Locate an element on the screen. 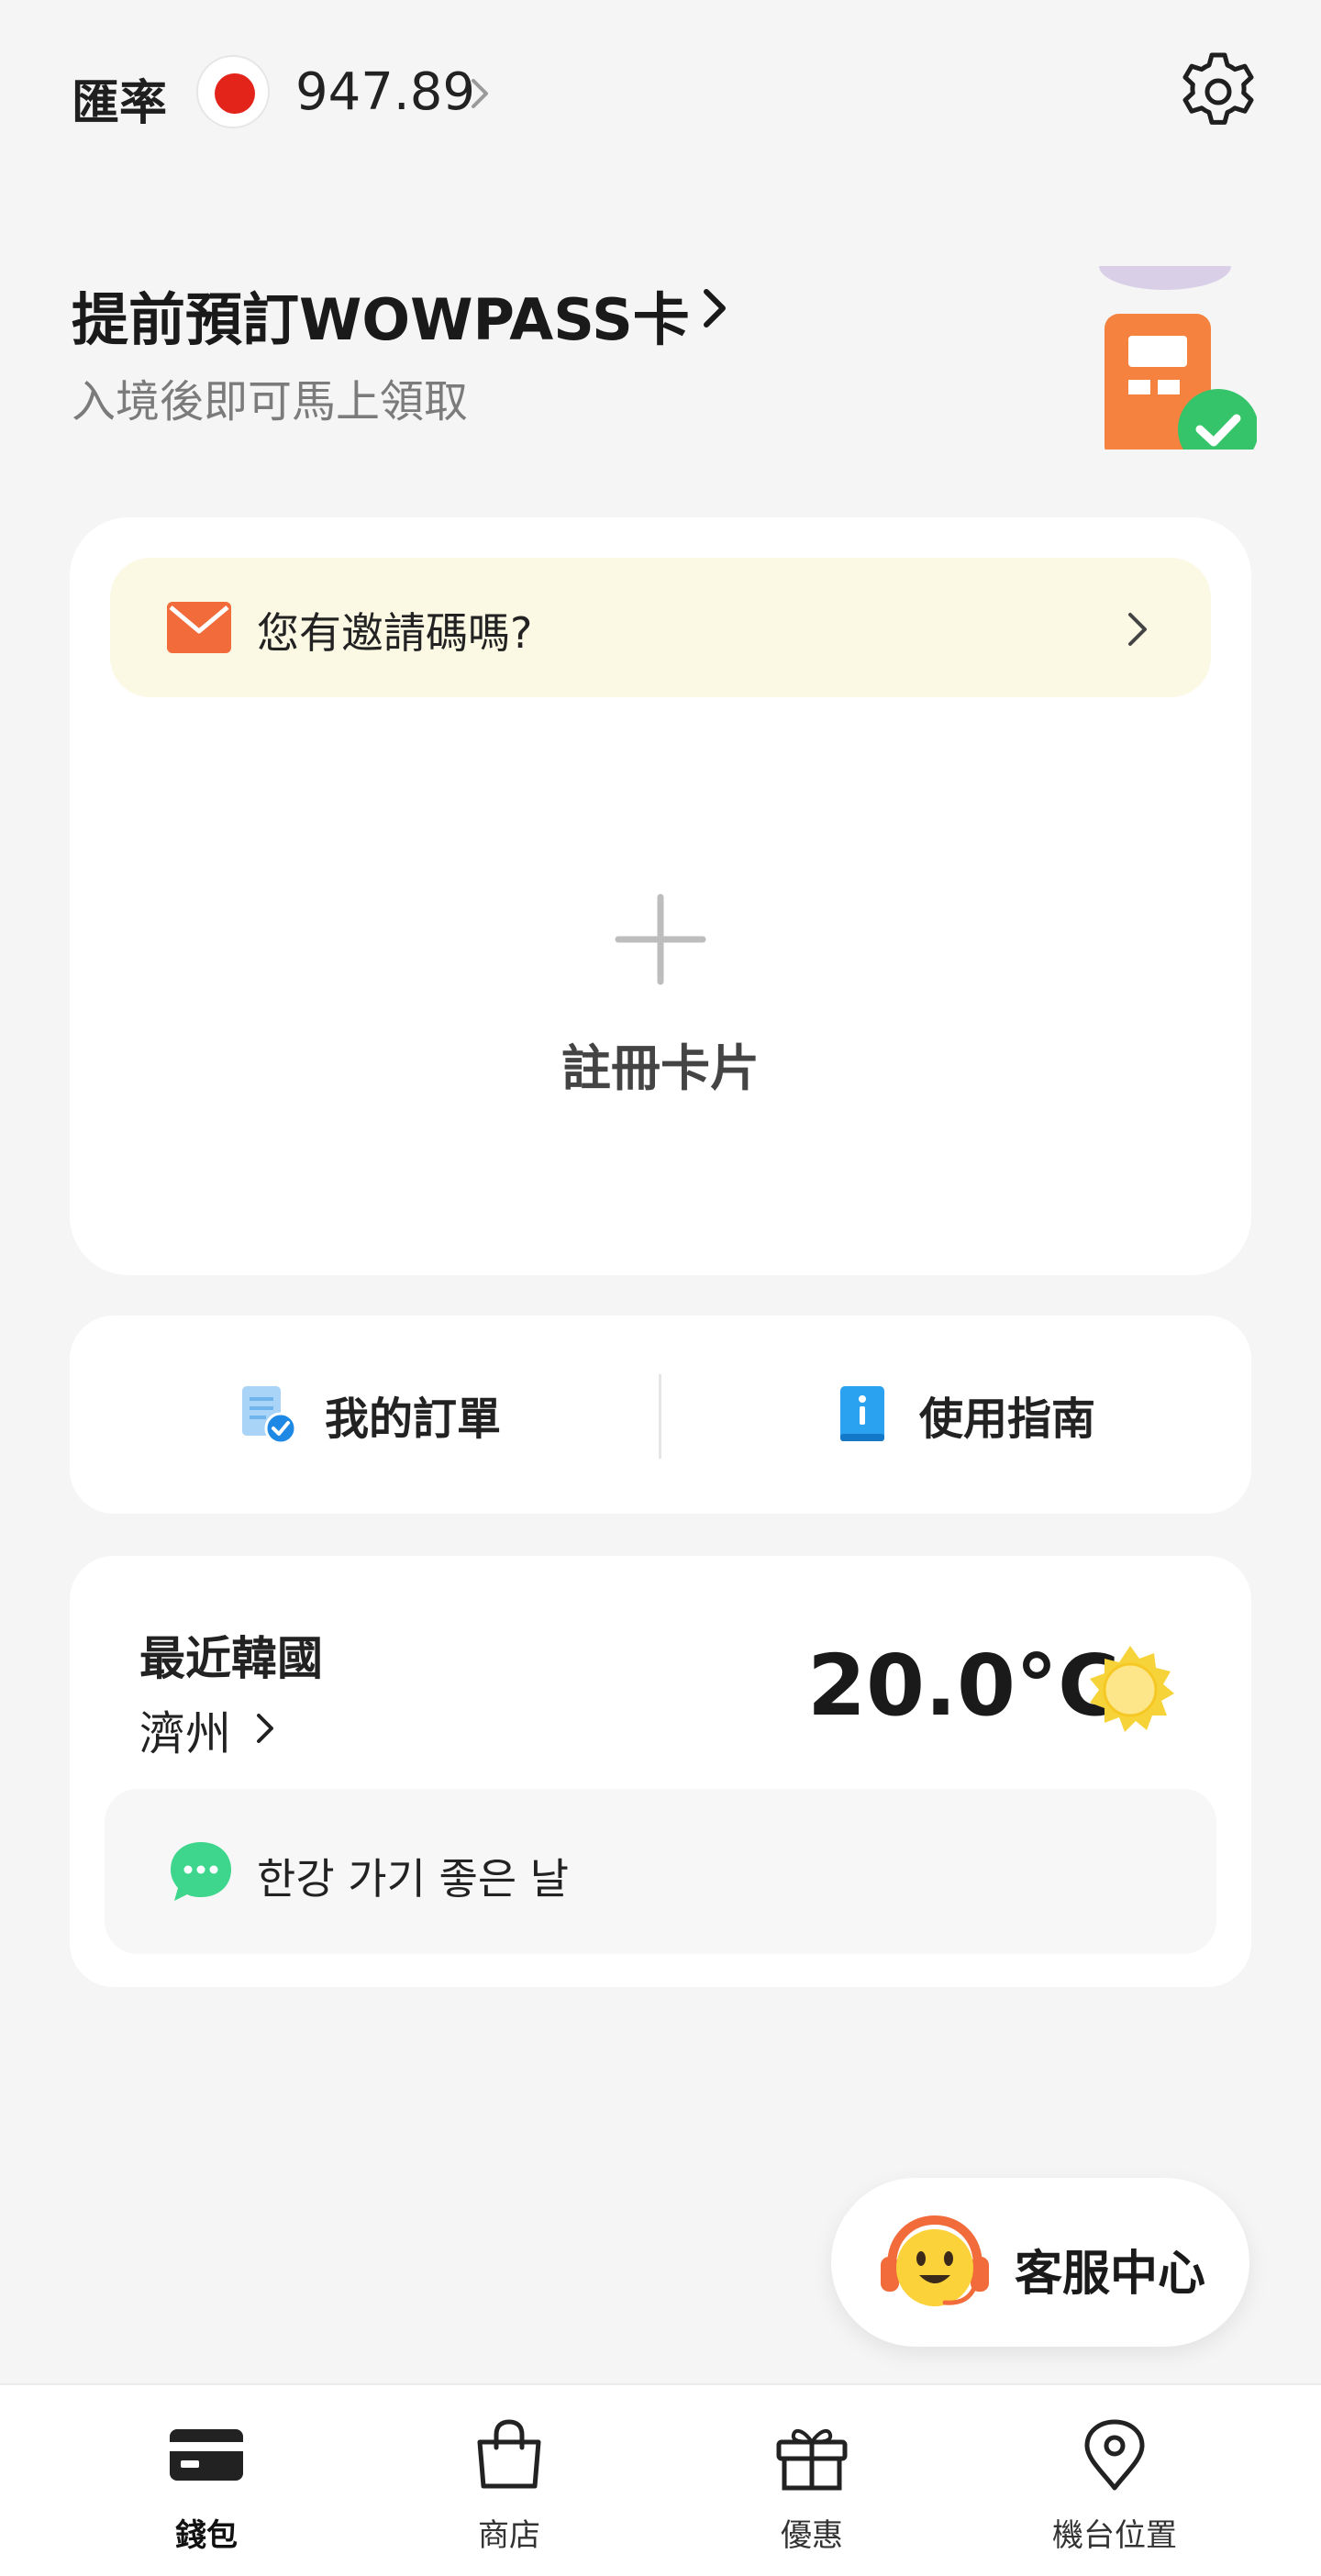 The width and height of the screenshot is (1321, 2576). register-card-label: 註冊卡片 is located at coordinates (660, 1063).